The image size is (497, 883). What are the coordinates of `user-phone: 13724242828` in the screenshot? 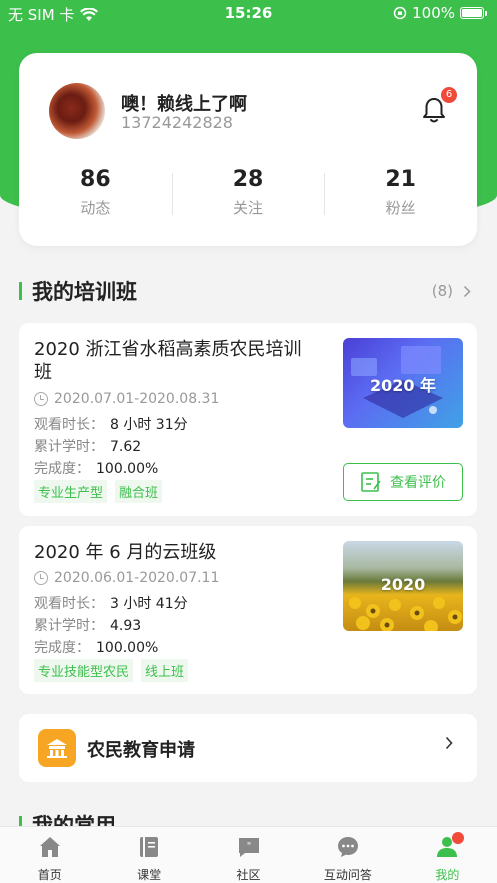 It's located at (177, 122).